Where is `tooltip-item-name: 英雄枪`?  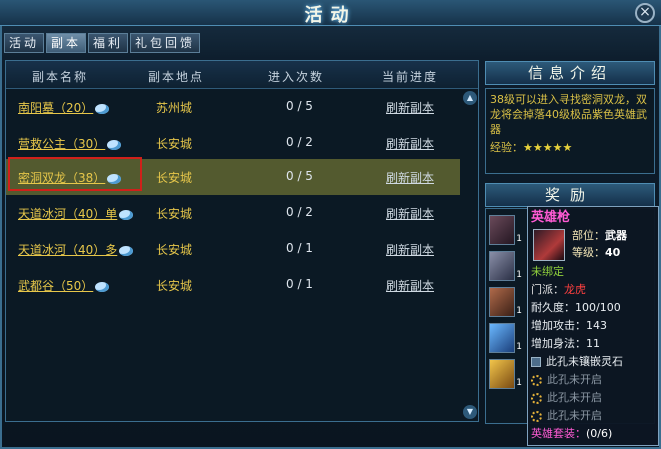
tooltip-item-name: 英雄枪 is located at coordinates (551, 217).